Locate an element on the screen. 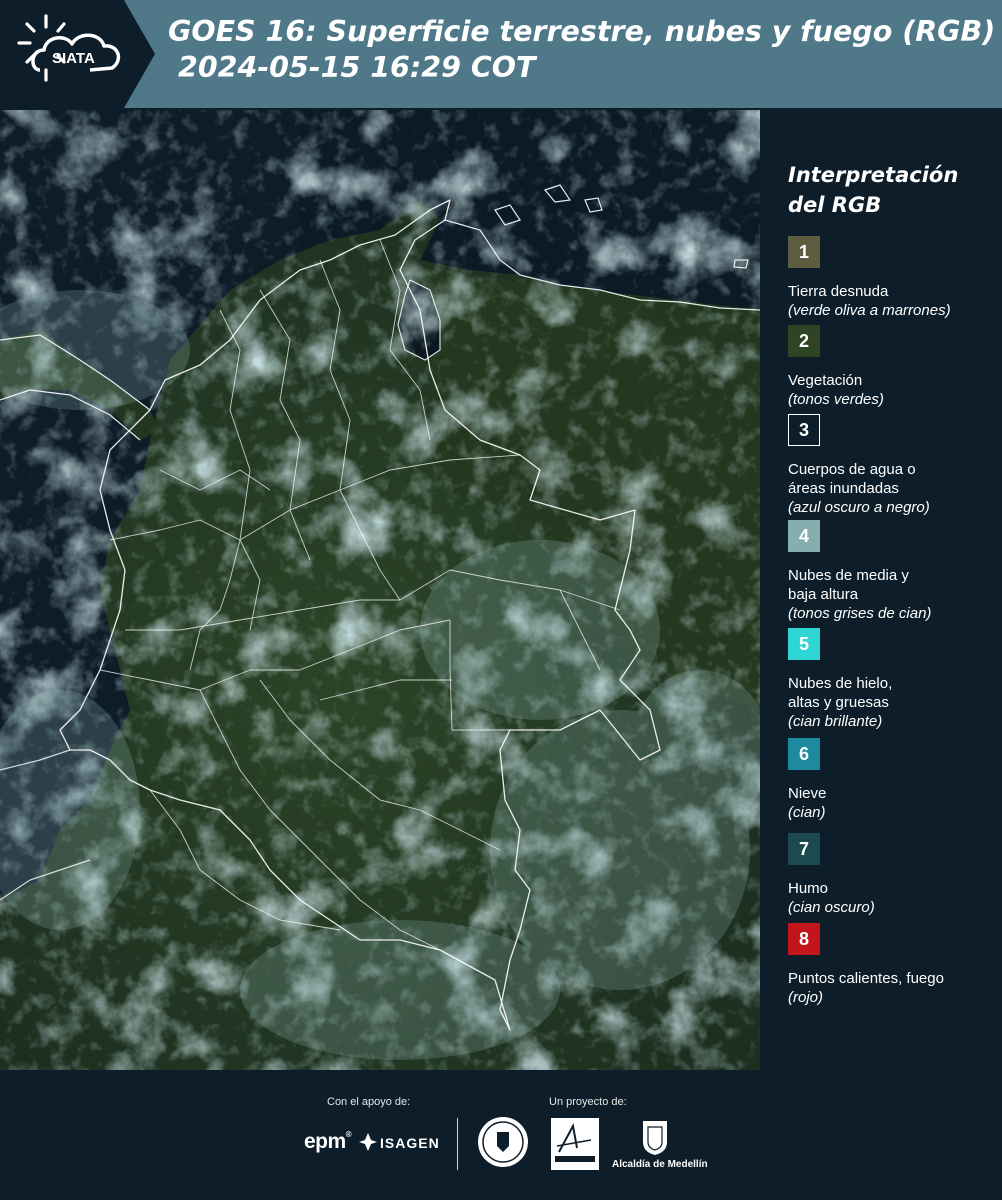  legend-description: (tonos grises de cian) is located at coordinates (860, 613).